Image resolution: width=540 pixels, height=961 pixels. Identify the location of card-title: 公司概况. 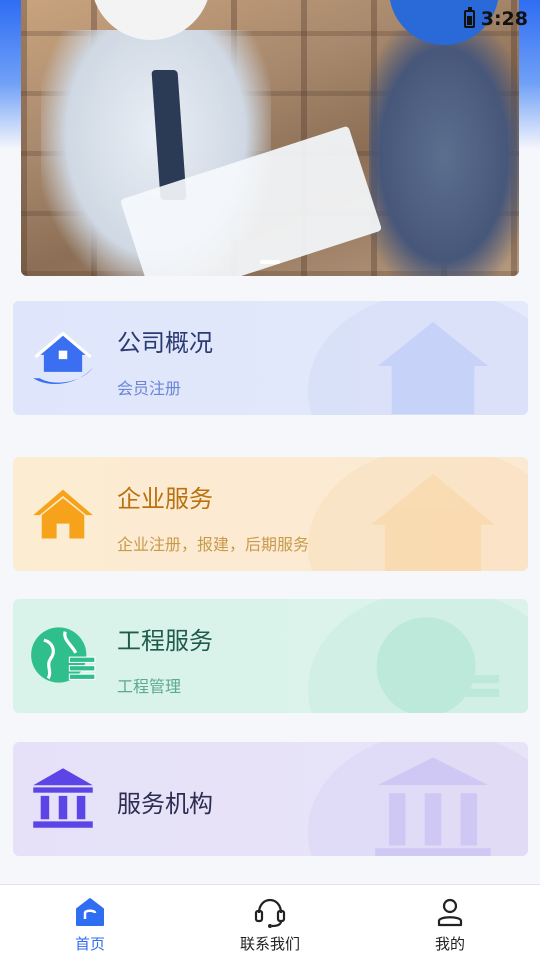
(165, 343).